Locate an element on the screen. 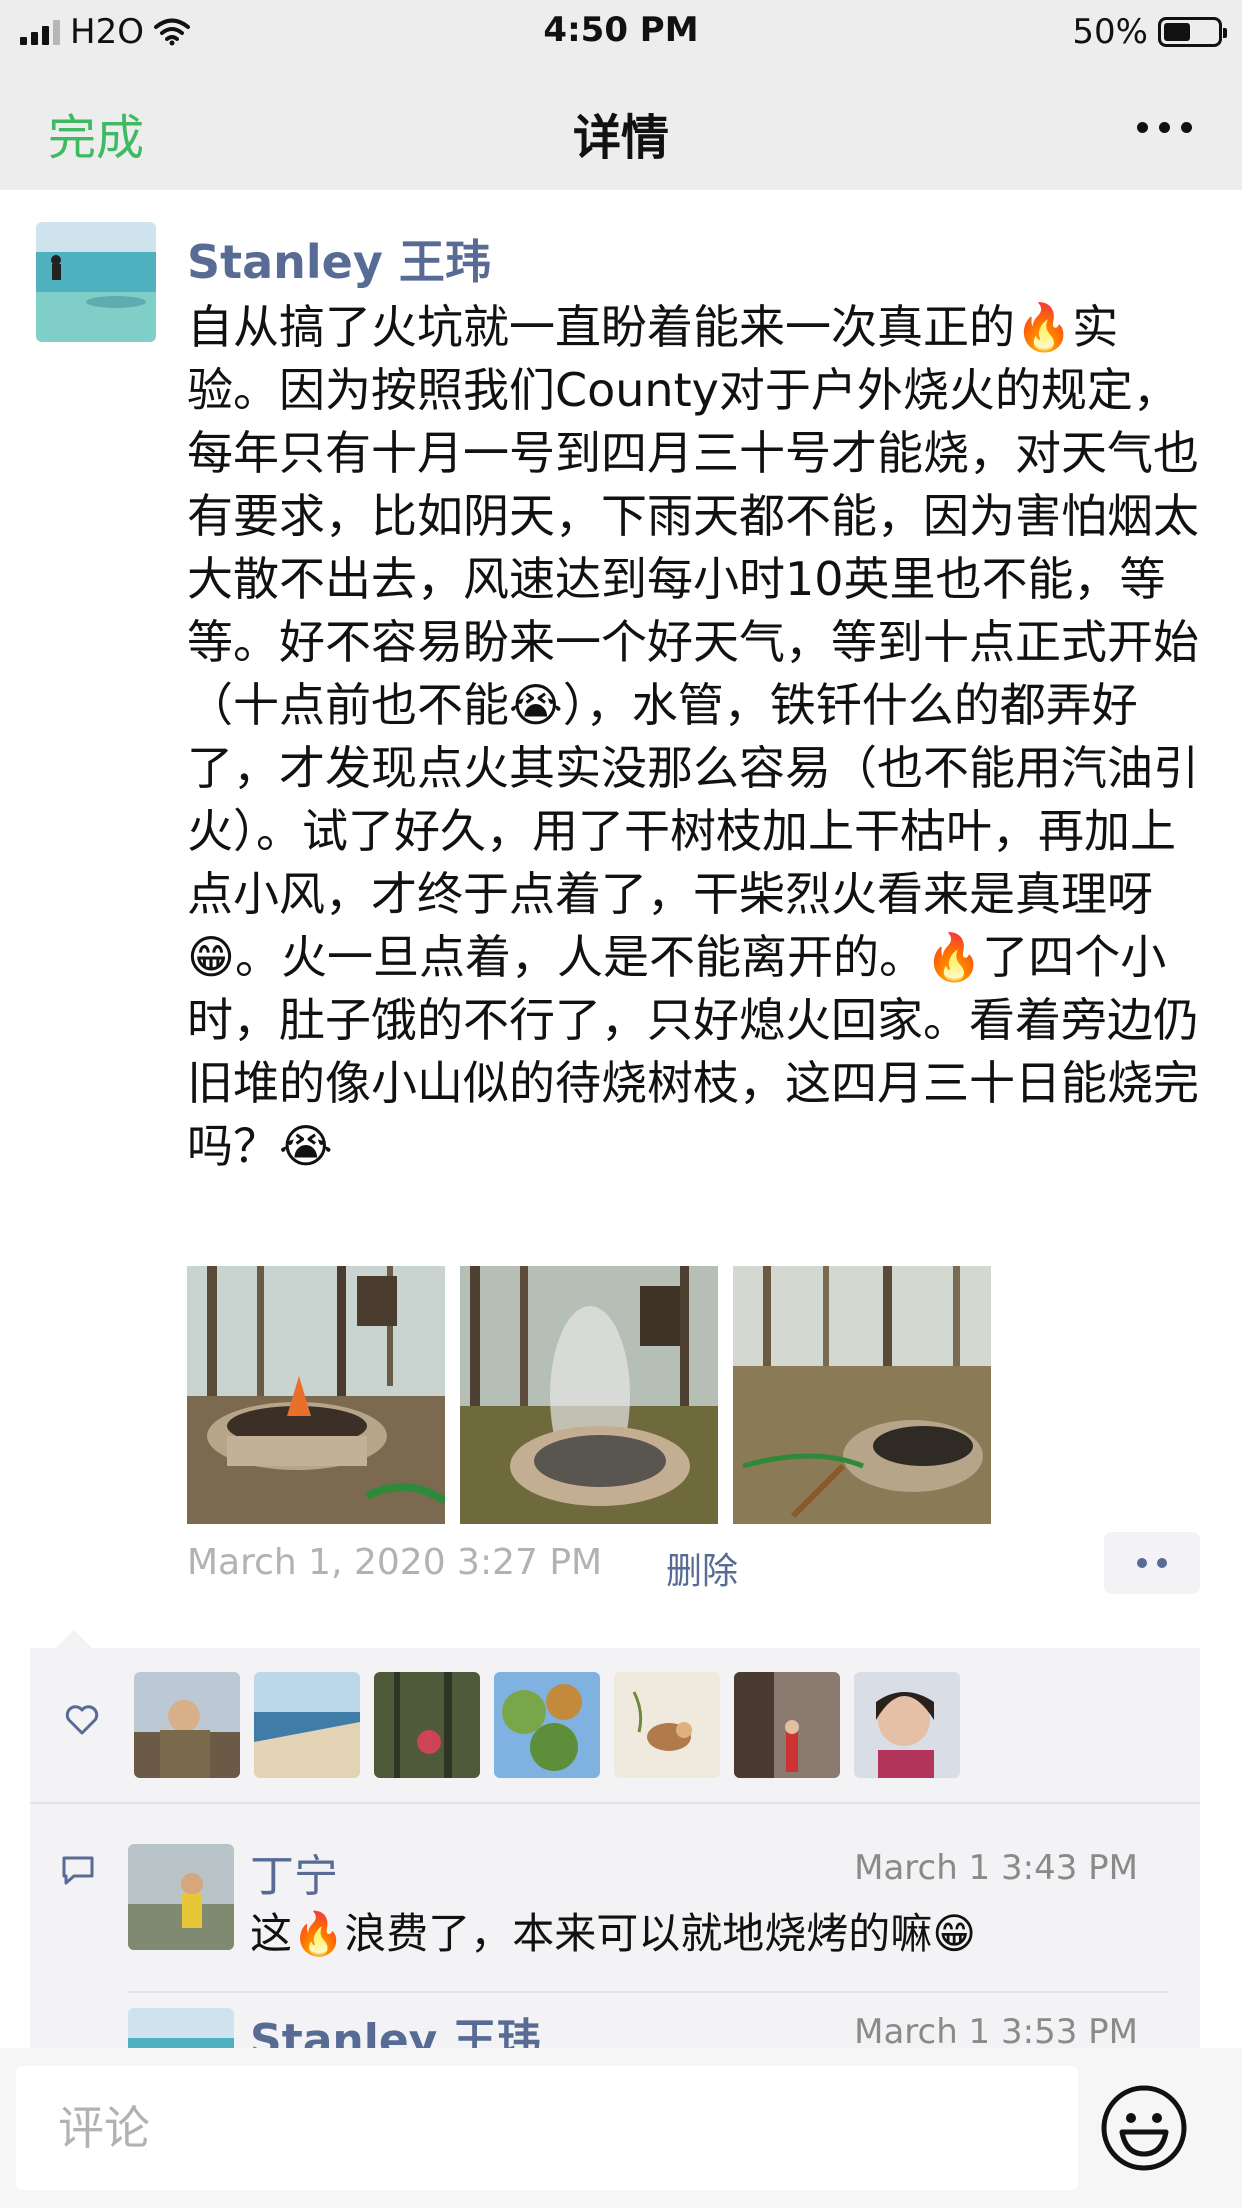  delete-button: 删除 is located at coordinates (702, 1568).